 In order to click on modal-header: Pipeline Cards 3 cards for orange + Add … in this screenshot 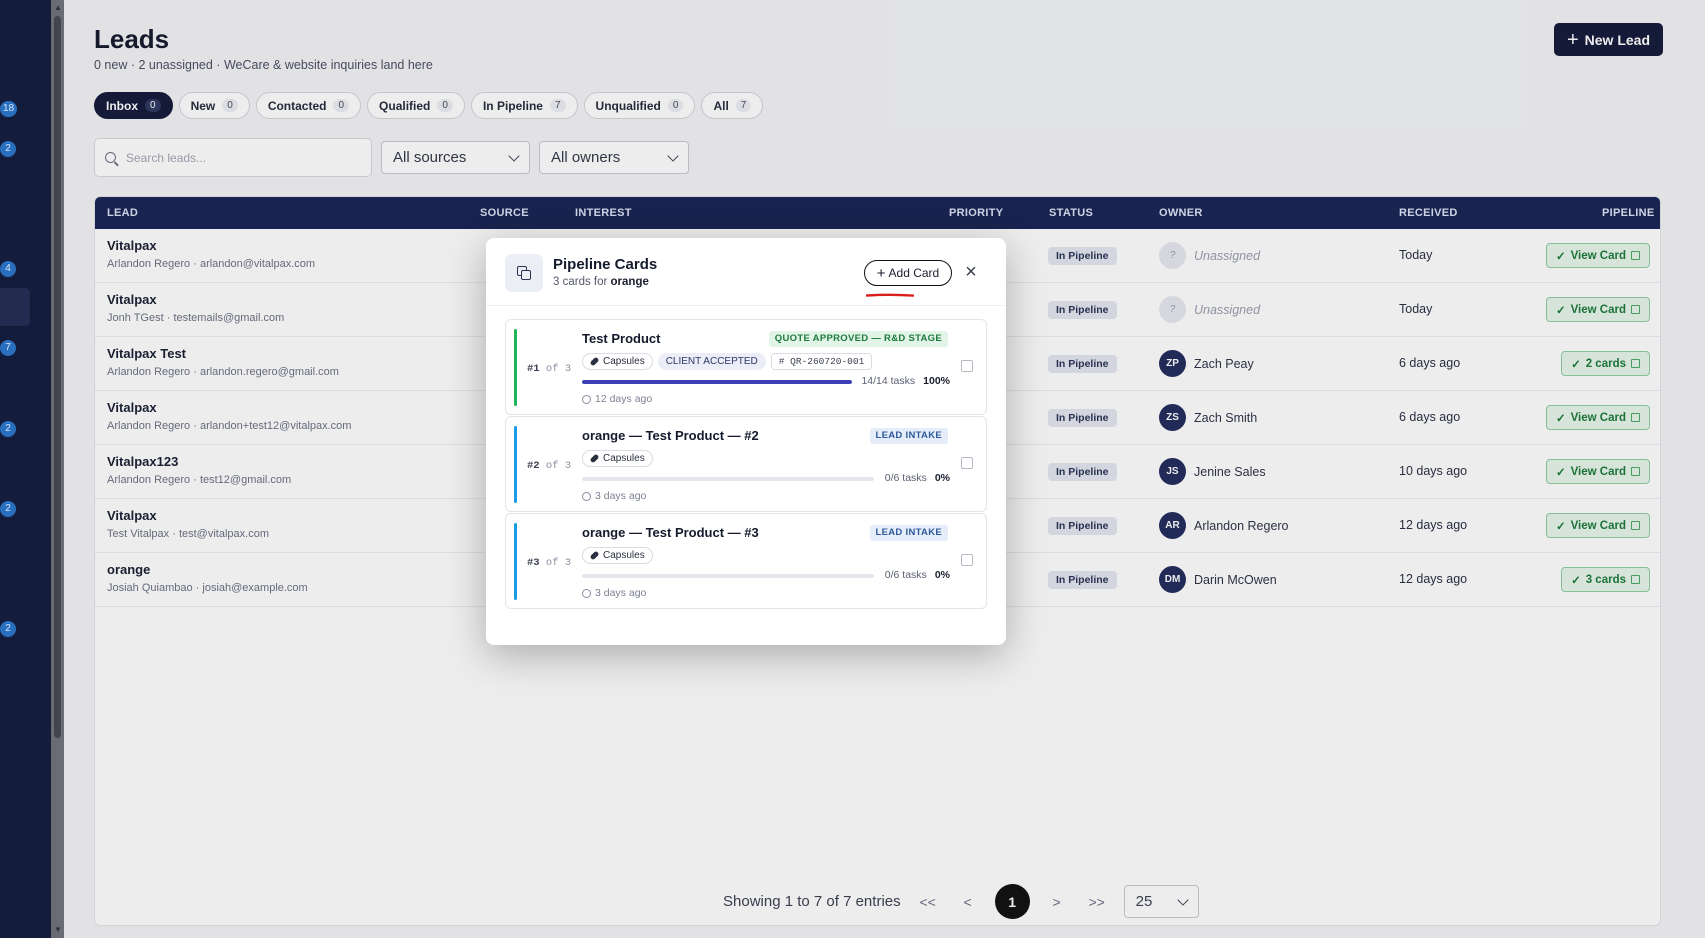, I will do `click(746, 272)`.